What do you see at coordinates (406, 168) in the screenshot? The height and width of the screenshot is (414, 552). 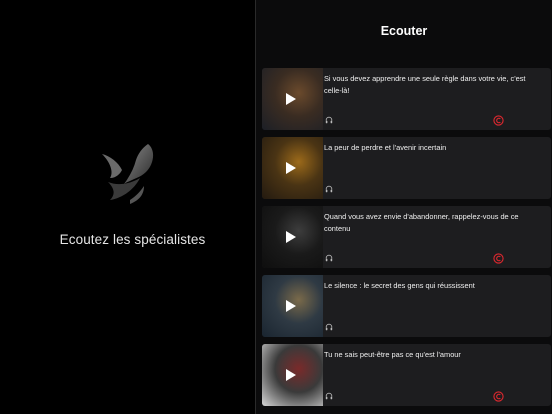 I see `audio-card: La peur de perdre et l'avenir incertain` at bounding box center [406, 168].